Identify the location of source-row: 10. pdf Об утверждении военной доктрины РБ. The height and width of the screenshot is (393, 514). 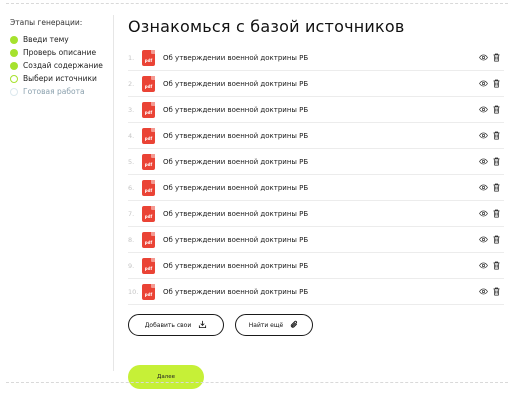
(316, 292).